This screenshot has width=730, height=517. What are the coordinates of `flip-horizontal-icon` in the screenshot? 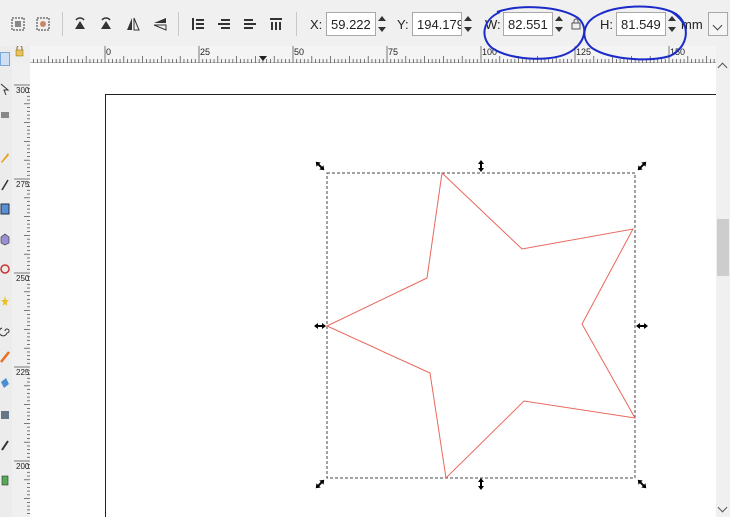 It's located at (133, 24).